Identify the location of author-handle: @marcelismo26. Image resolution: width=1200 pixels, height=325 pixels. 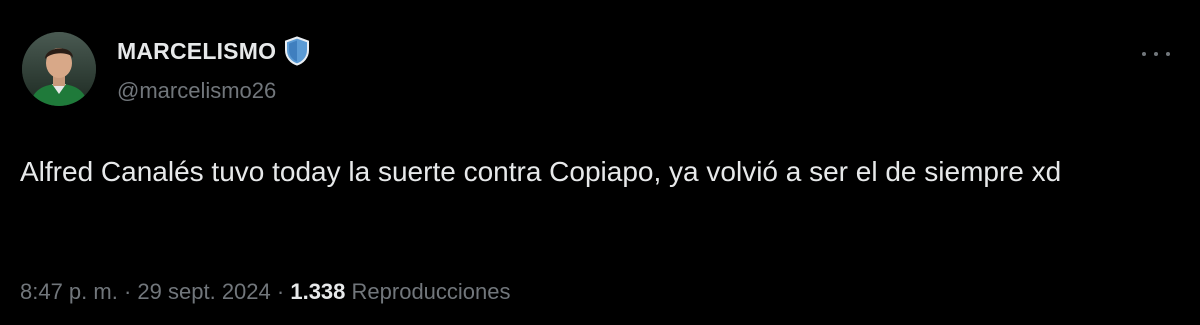
(196, 91).